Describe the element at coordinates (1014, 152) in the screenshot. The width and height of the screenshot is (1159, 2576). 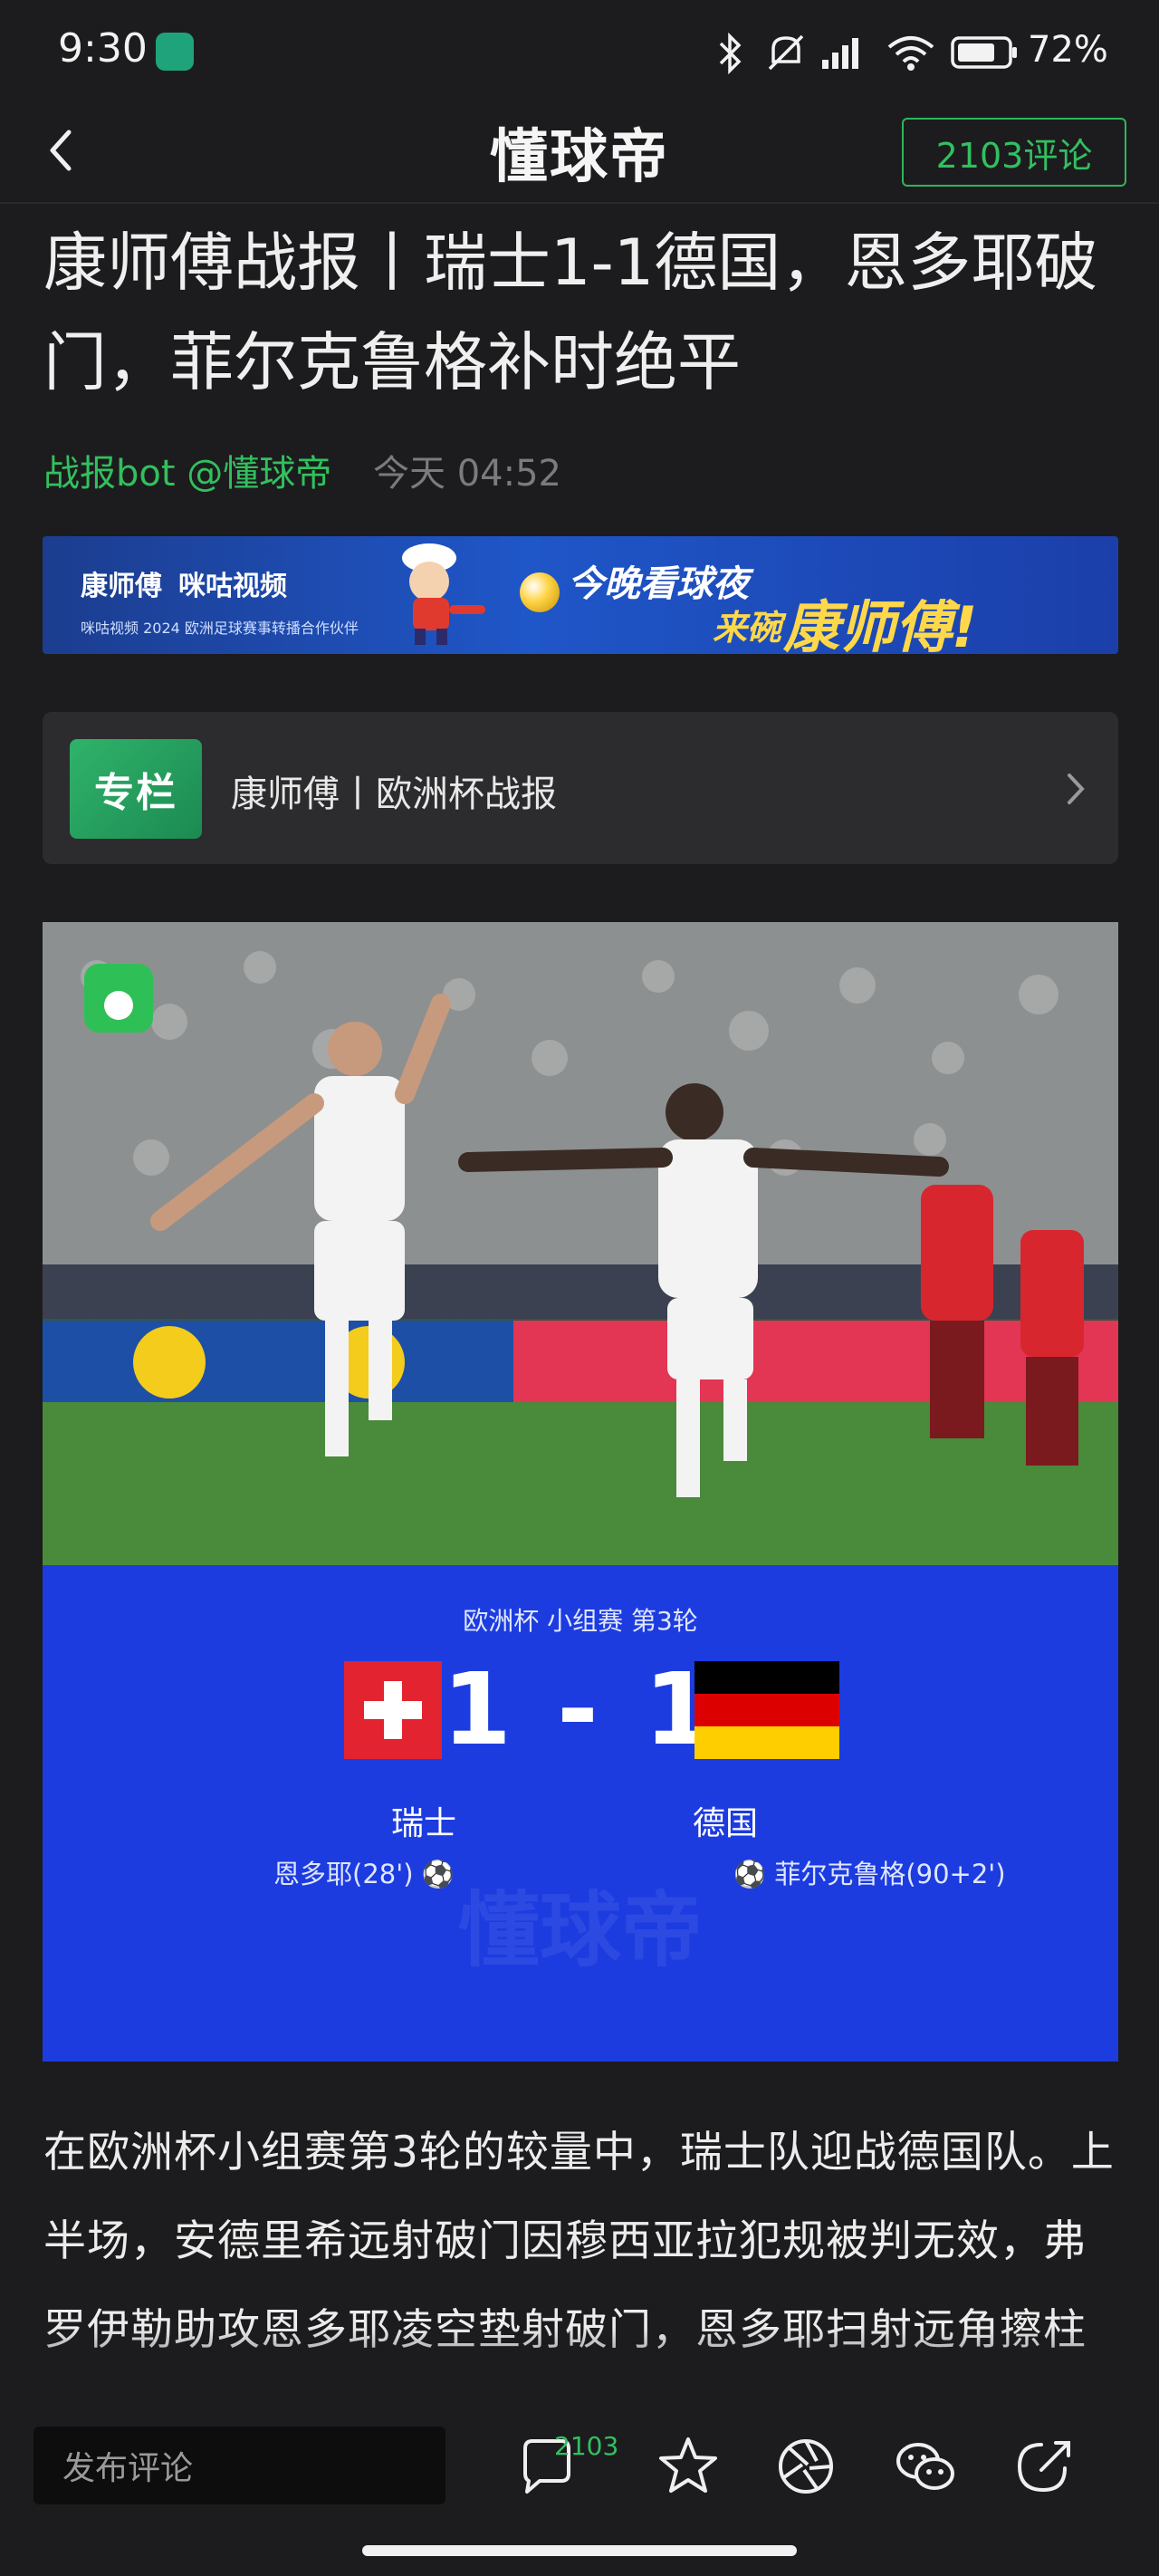
I see `comments-button: 2103评论` at that location.